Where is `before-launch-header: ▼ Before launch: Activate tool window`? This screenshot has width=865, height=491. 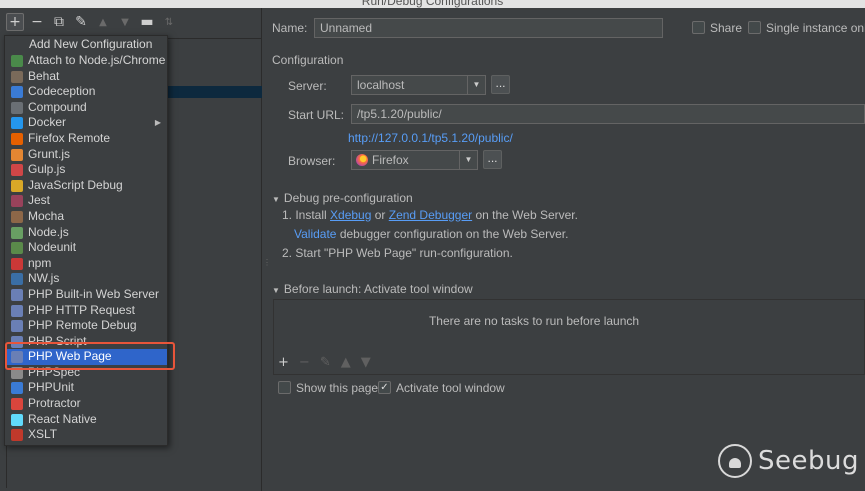 before-launch-header: ▼ Before launch: Activate tool window is located at coordinates (372, 289).